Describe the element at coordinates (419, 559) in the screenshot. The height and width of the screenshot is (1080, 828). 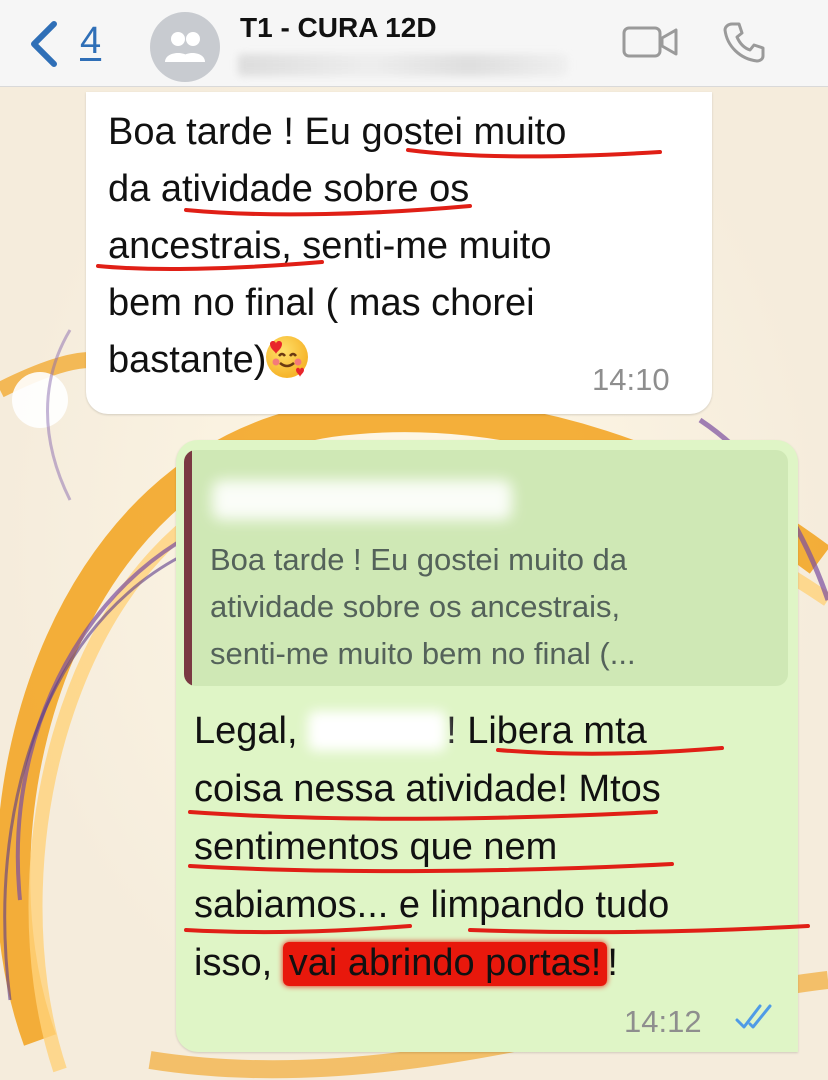
I see `quoted-line: Boa tarde ! Eu gostei muito da` at that location.